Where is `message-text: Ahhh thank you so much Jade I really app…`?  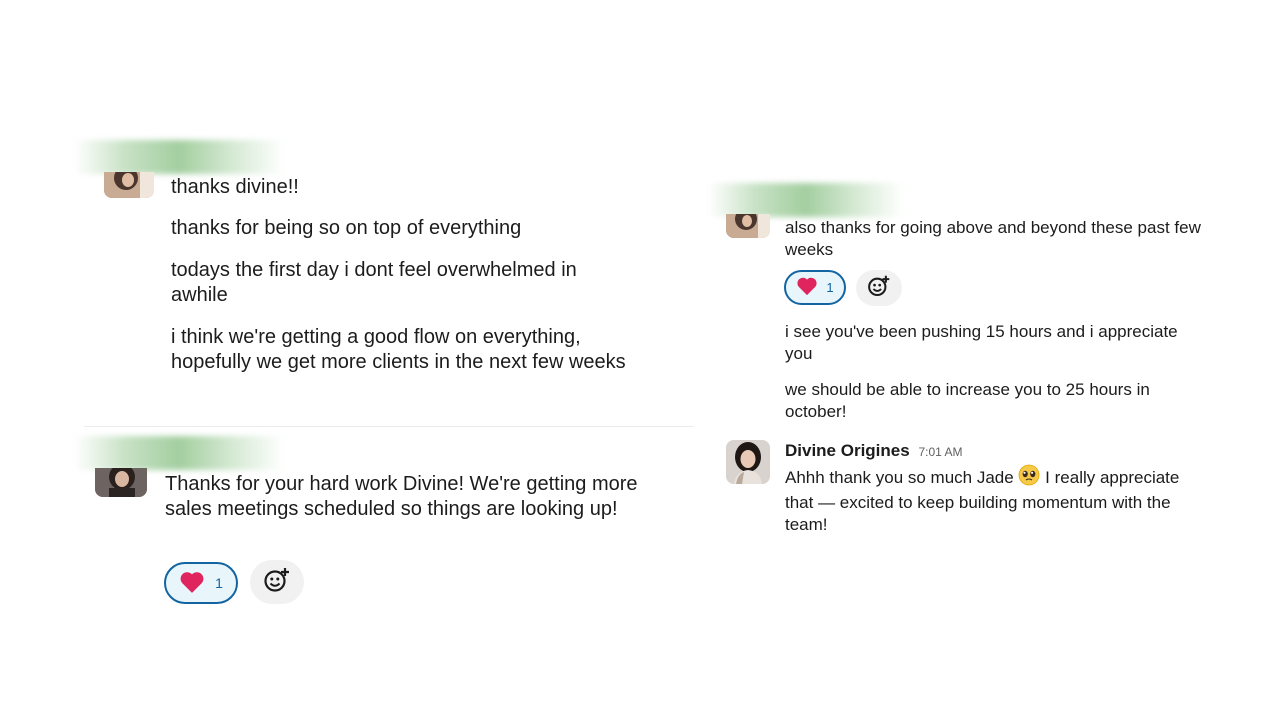
message-text: Ahhh thank you so much Jade I really app… is located at coordinates (995, 500).